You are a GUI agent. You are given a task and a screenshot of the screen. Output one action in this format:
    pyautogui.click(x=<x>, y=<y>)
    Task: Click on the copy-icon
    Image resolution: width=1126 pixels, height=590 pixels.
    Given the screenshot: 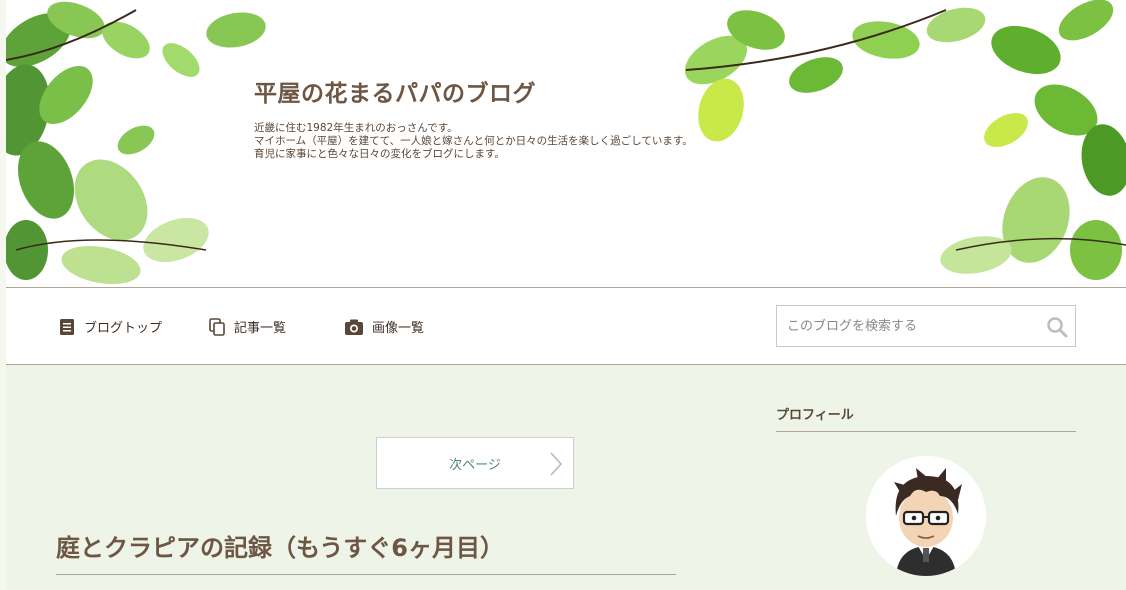 What is the action you would take?
    pyautogui.click(x=217, y=326)
    